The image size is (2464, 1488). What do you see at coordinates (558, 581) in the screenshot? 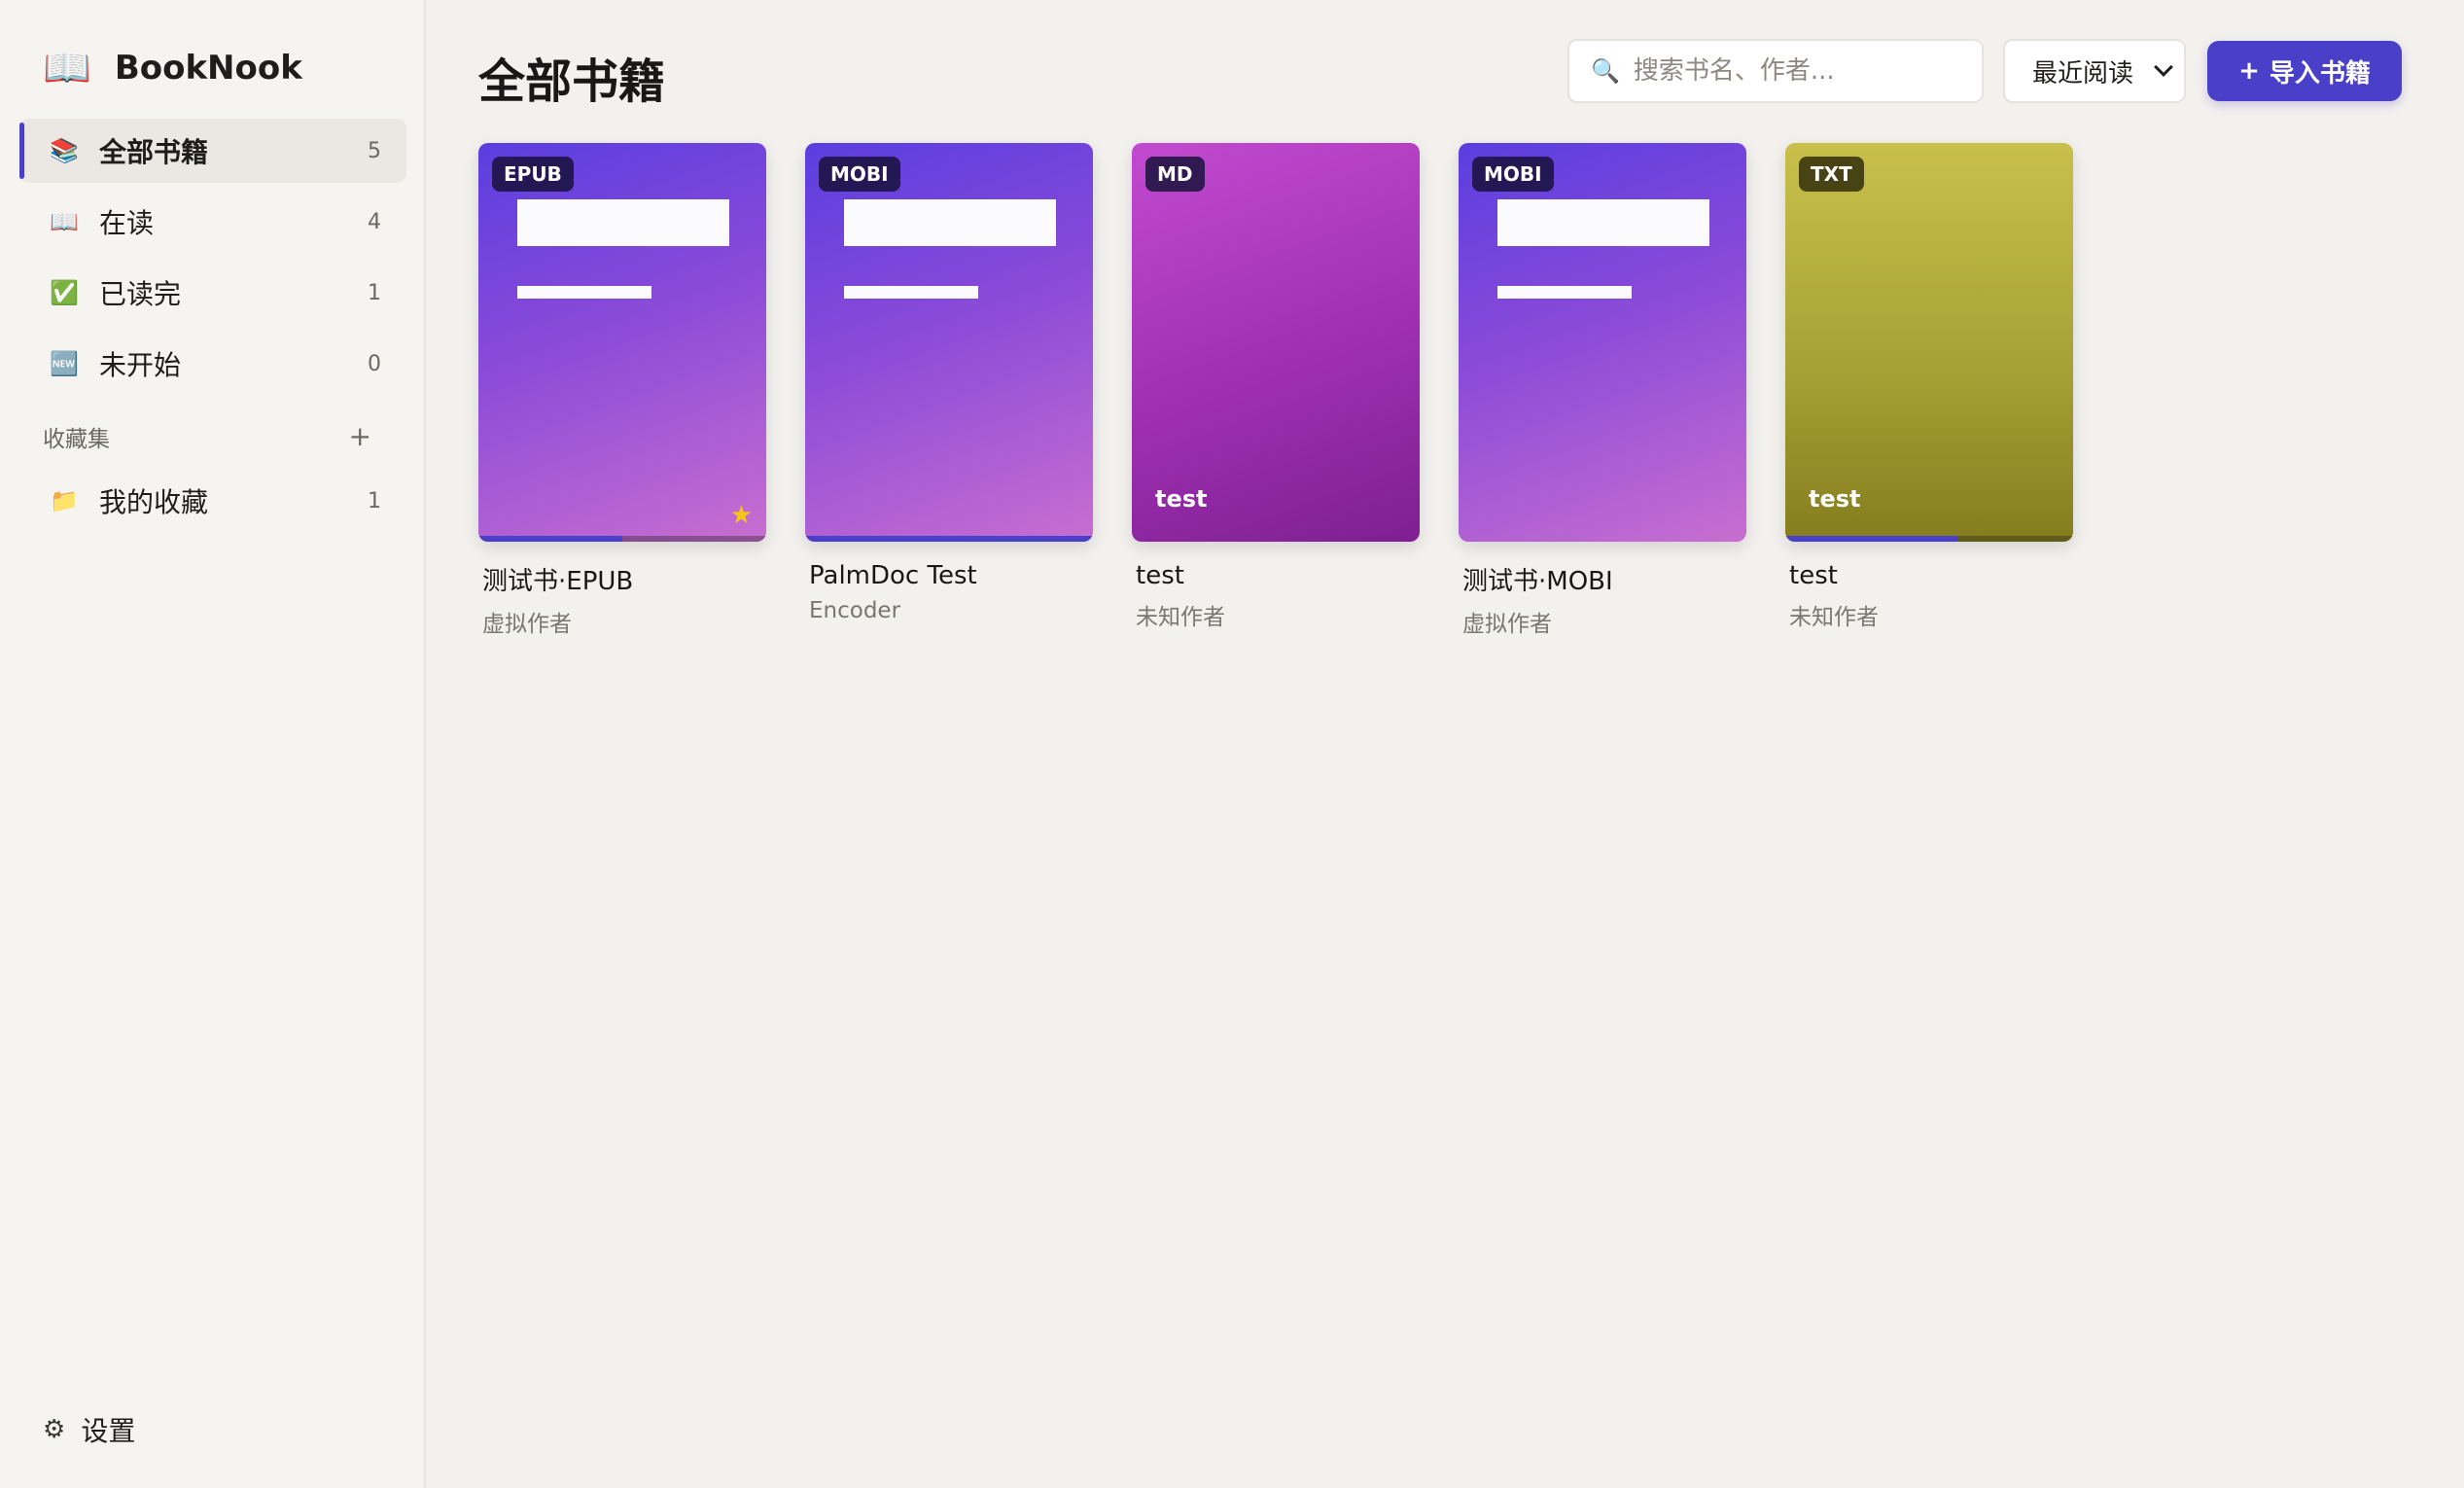
I see `book-title: 测试书·EPUB` at bounding box center [558, 581].